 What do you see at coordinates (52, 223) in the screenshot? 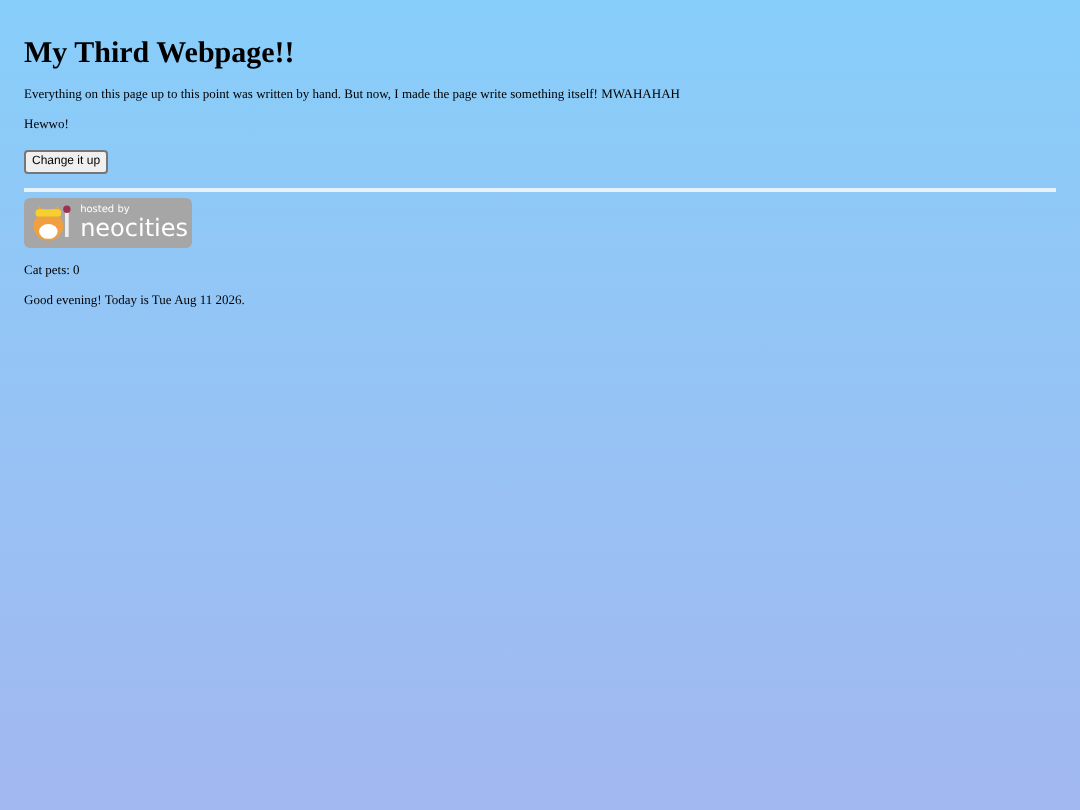
I see `cat-icon` at bounding box center [52, 223].